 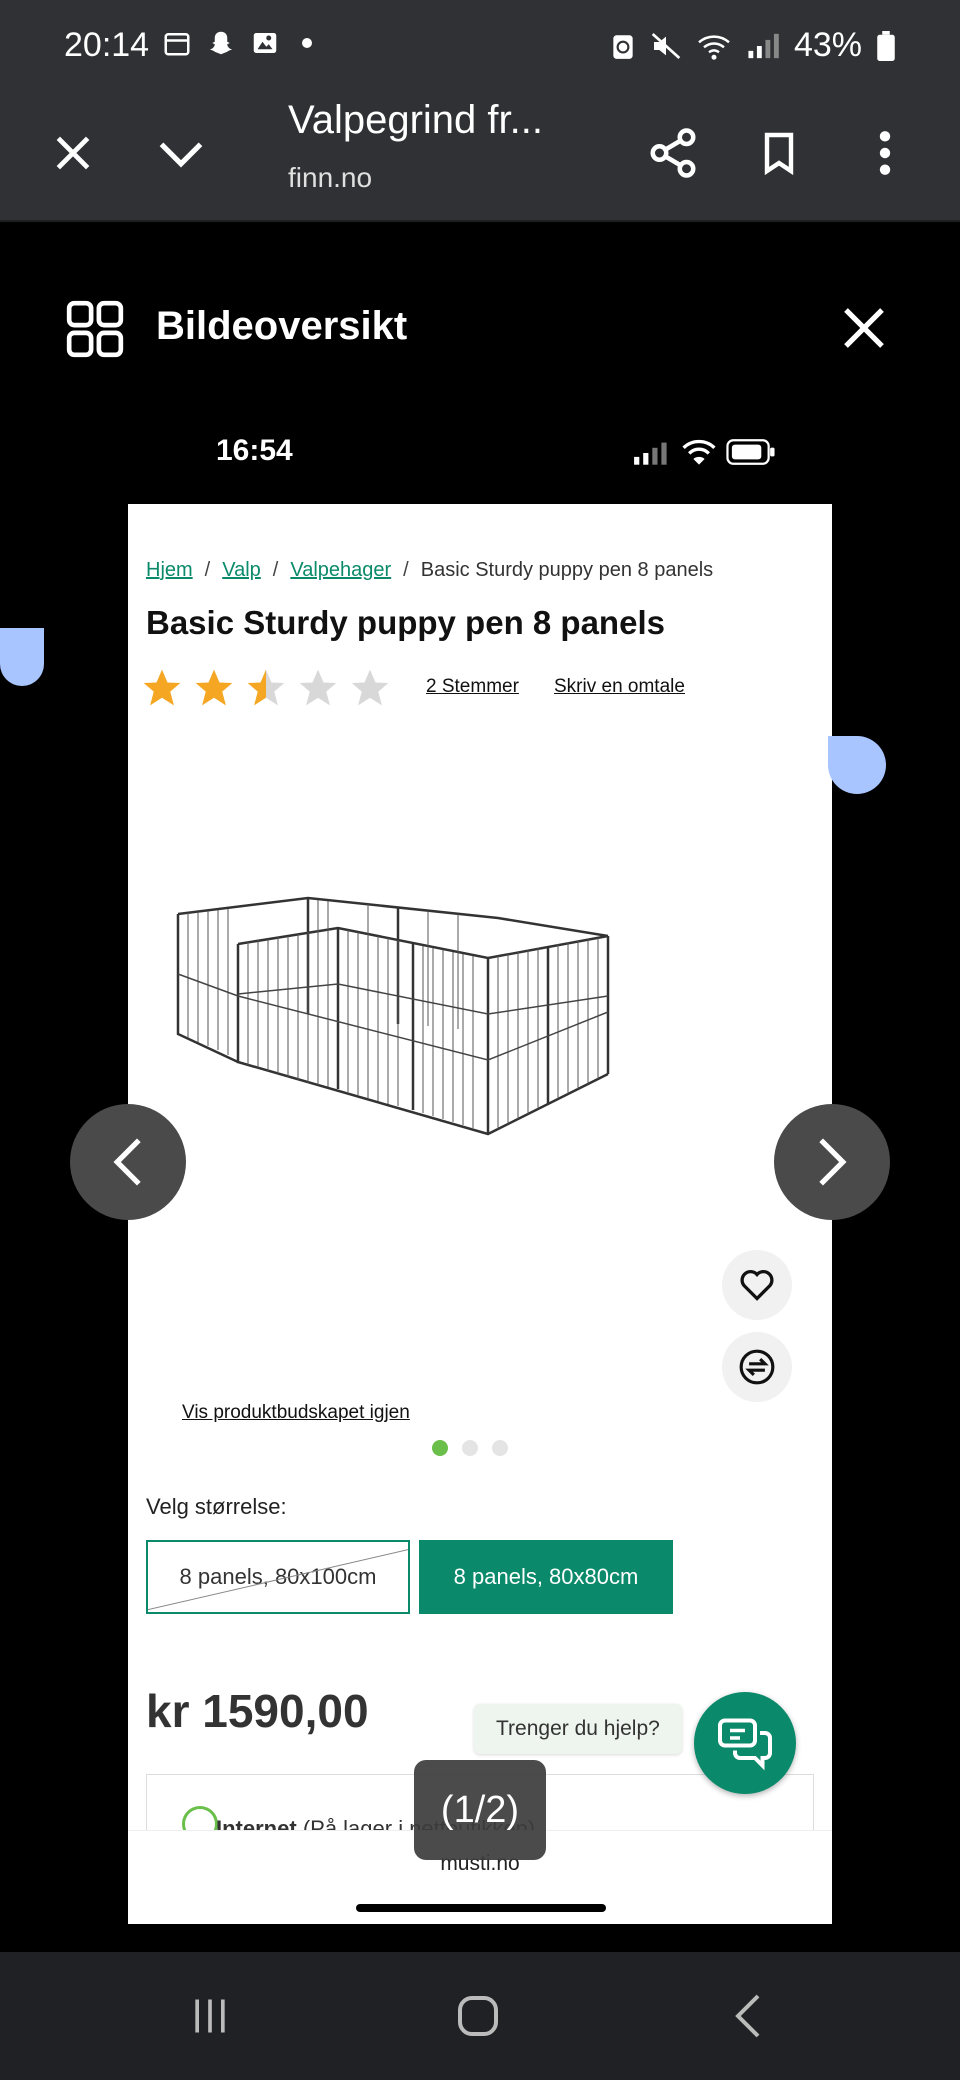 I want to click on write-review-link: Skriv en omtale, so click(x=619, y=687).